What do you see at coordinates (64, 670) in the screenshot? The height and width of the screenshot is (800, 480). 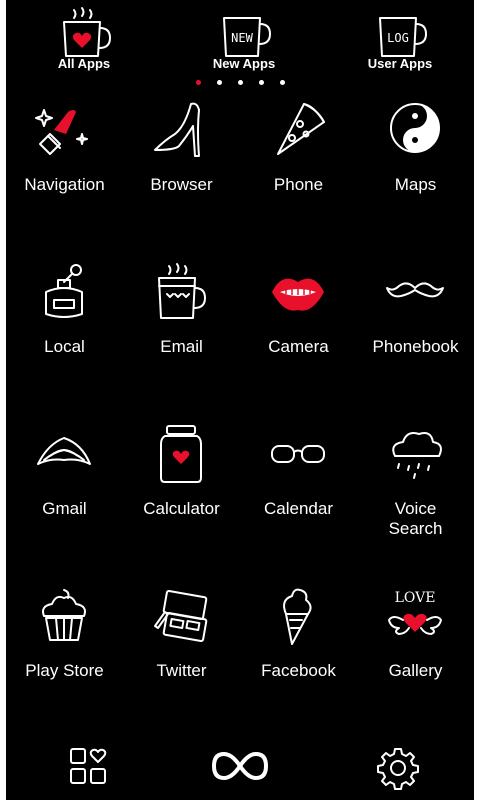 I see `app-label: Play Store` at bounding box center [64, 670].